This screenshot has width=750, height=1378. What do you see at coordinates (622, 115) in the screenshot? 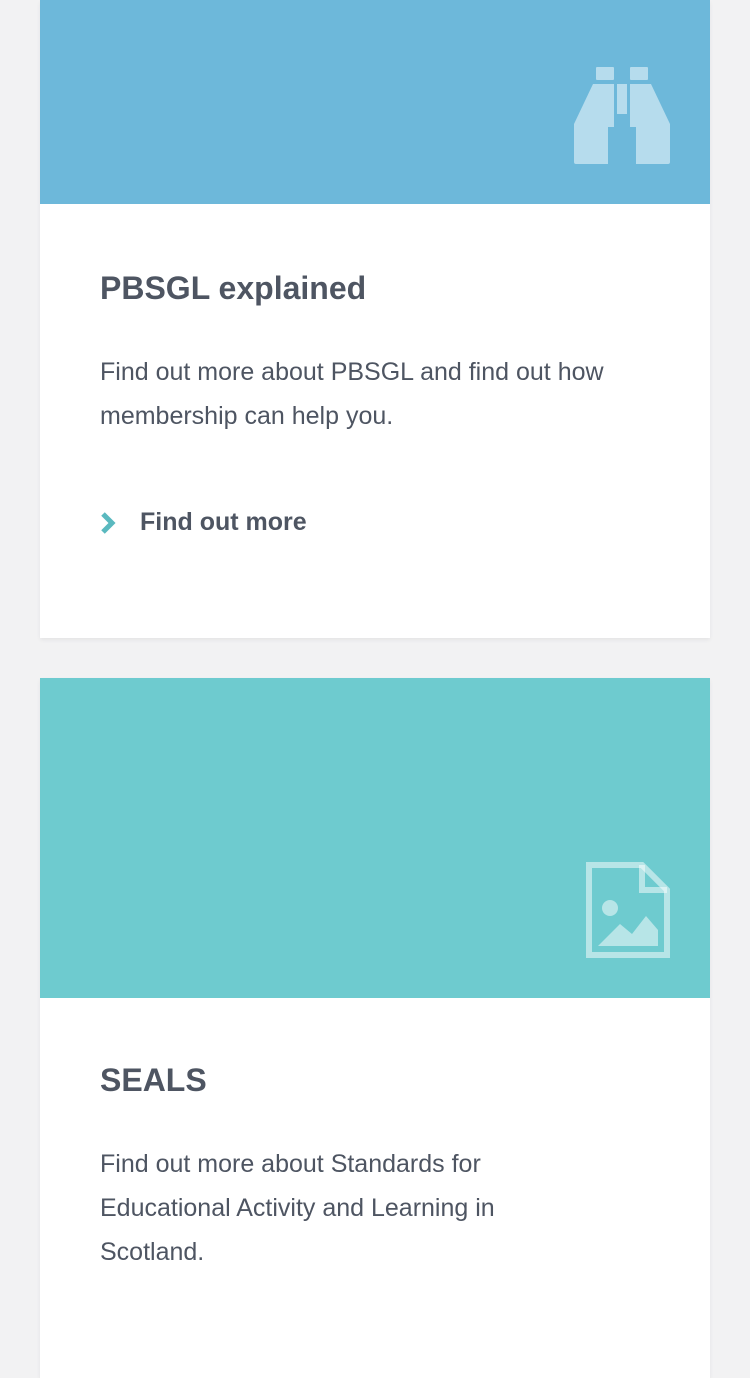
I see `binoculars-icon` at bounding box center [622, 115].